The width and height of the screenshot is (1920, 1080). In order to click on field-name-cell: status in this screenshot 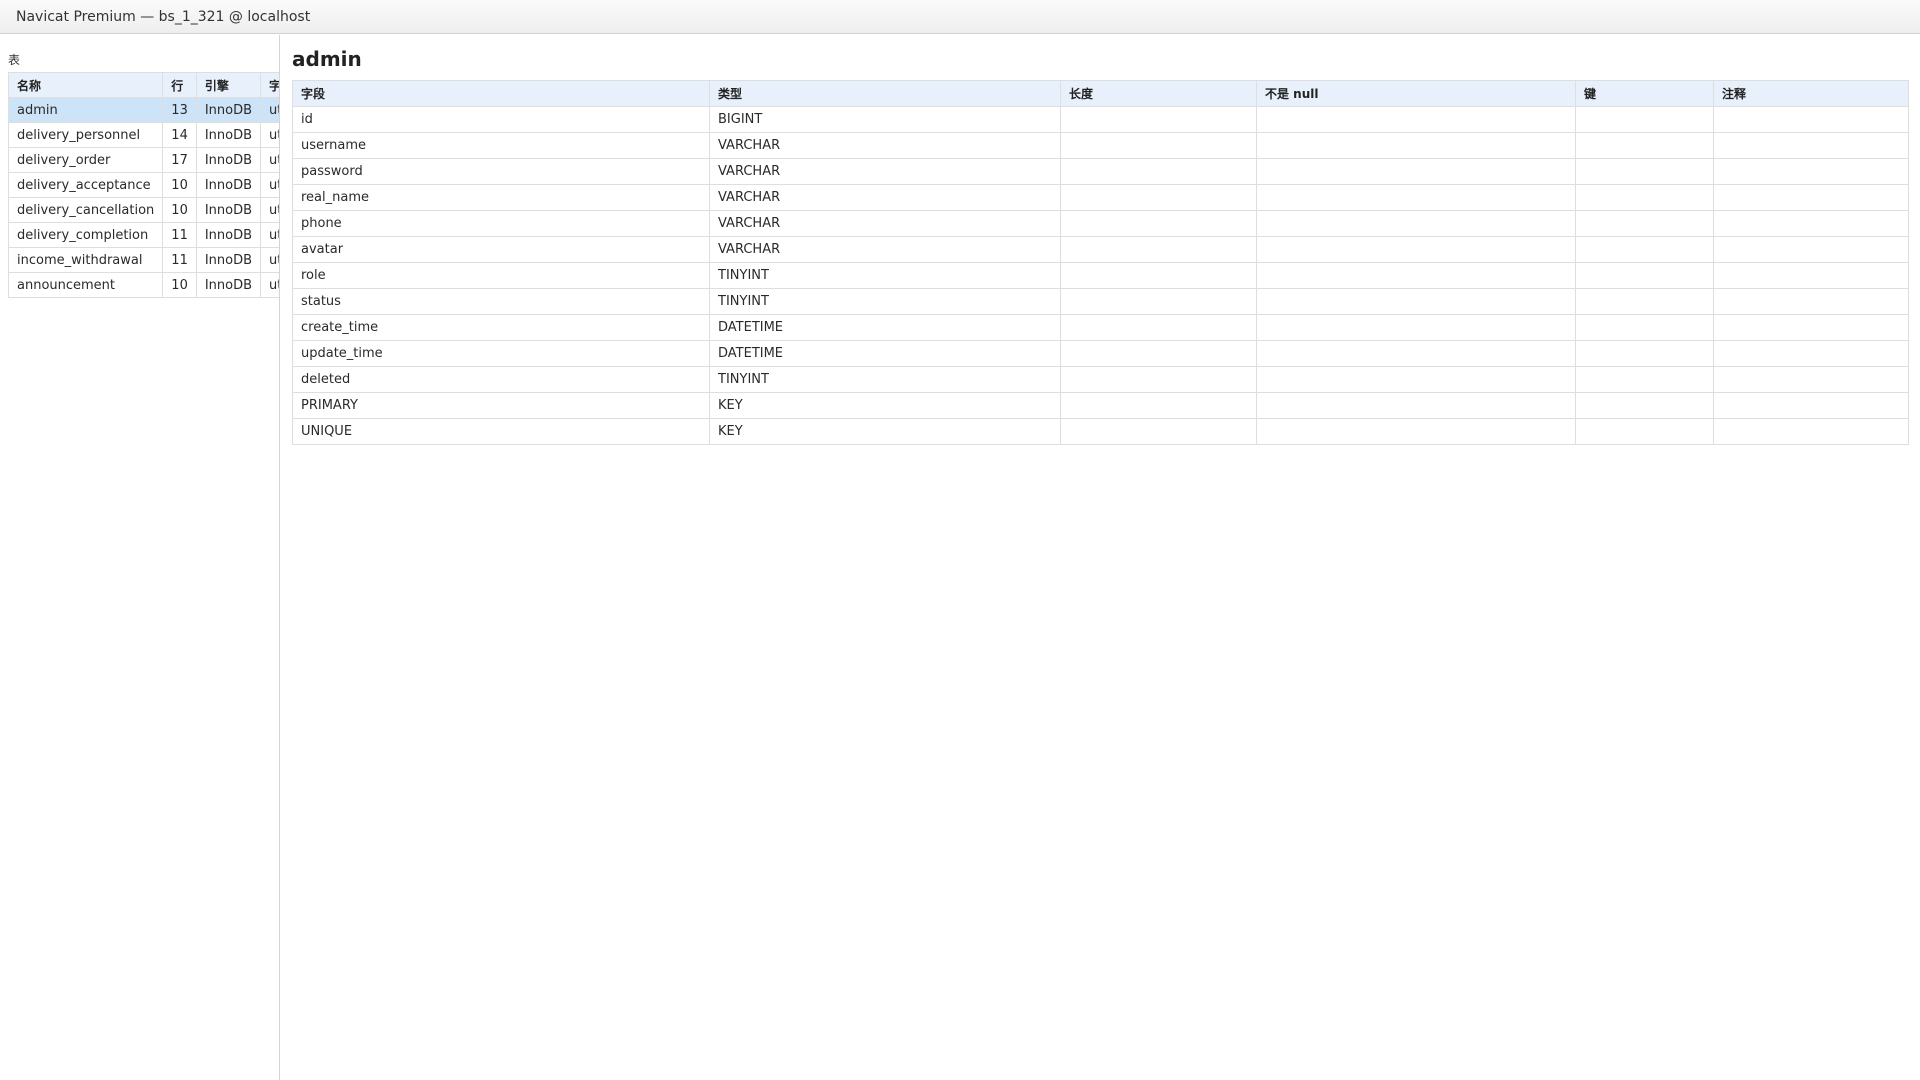, I will do `click(501, 301)`.